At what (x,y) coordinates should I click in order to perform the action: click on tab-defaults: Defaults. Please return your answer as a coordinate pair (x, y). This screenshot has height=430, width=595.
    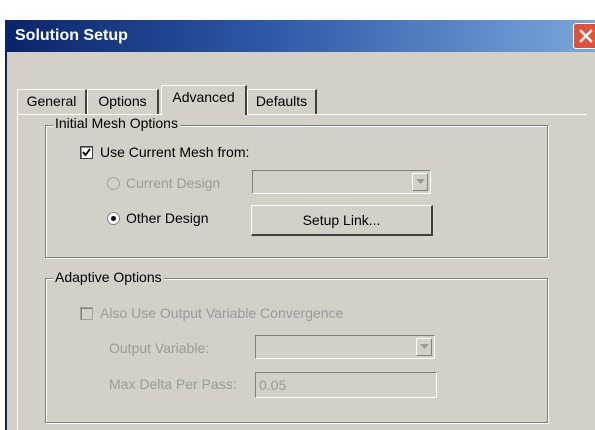
    Looking at the image, I should click on (282, 102).